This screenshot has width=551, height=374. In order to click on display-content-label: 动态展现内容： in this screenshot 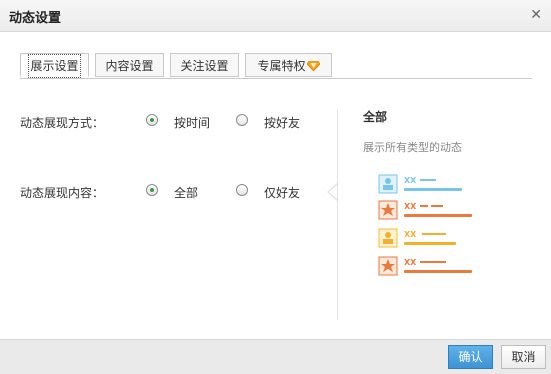, I will do `click(62, 193)`.